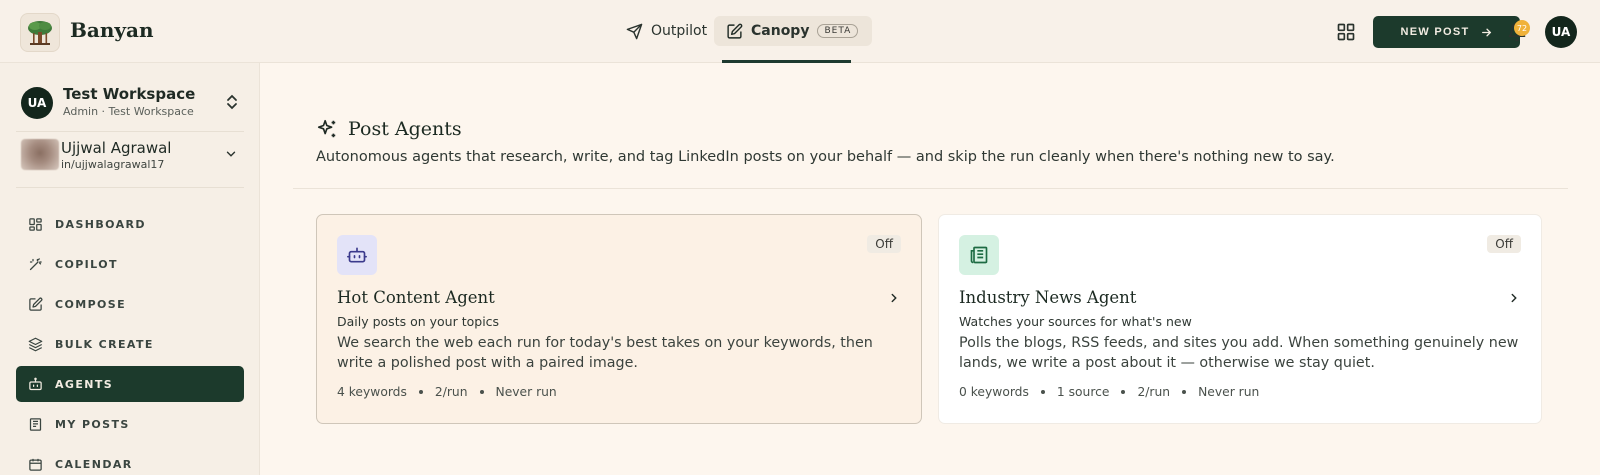  I want to click on tab-outpilot: Outpilot, so click(666, 31).